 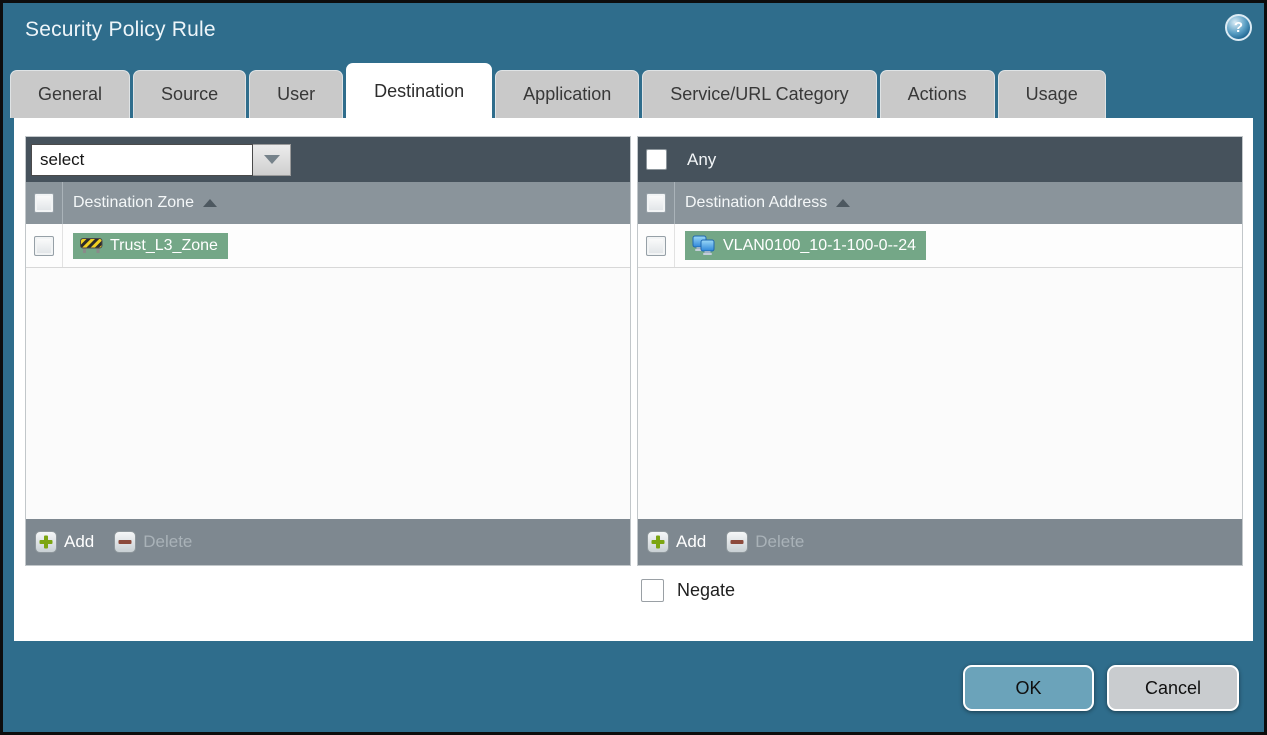 What do you see at coordinates (1173, 688) in the screenshot?
I see `cancel-button: Cancel` at bounding box center [1173, 688].